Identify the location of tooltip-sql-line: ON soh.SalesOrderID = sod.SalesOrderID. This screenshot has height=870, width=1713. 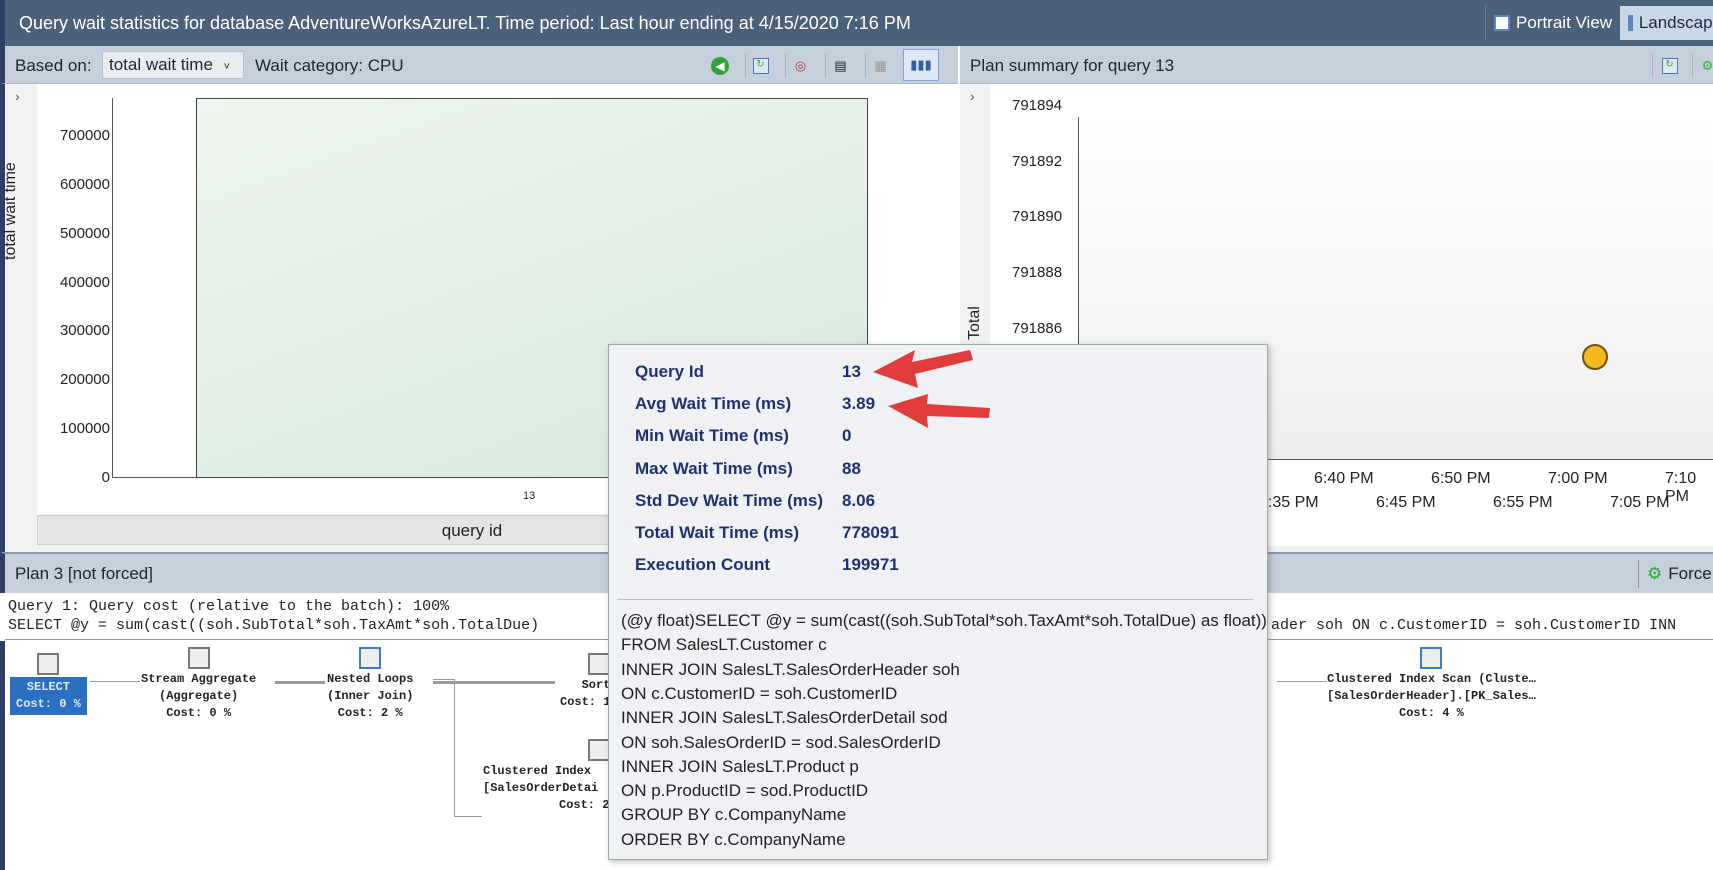
(781, 742).